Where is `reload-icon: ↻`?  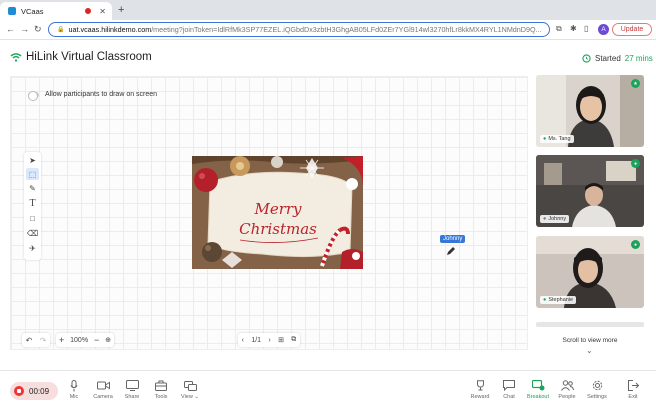 reload-icon: ↻ is located at coordinates (38, 29).